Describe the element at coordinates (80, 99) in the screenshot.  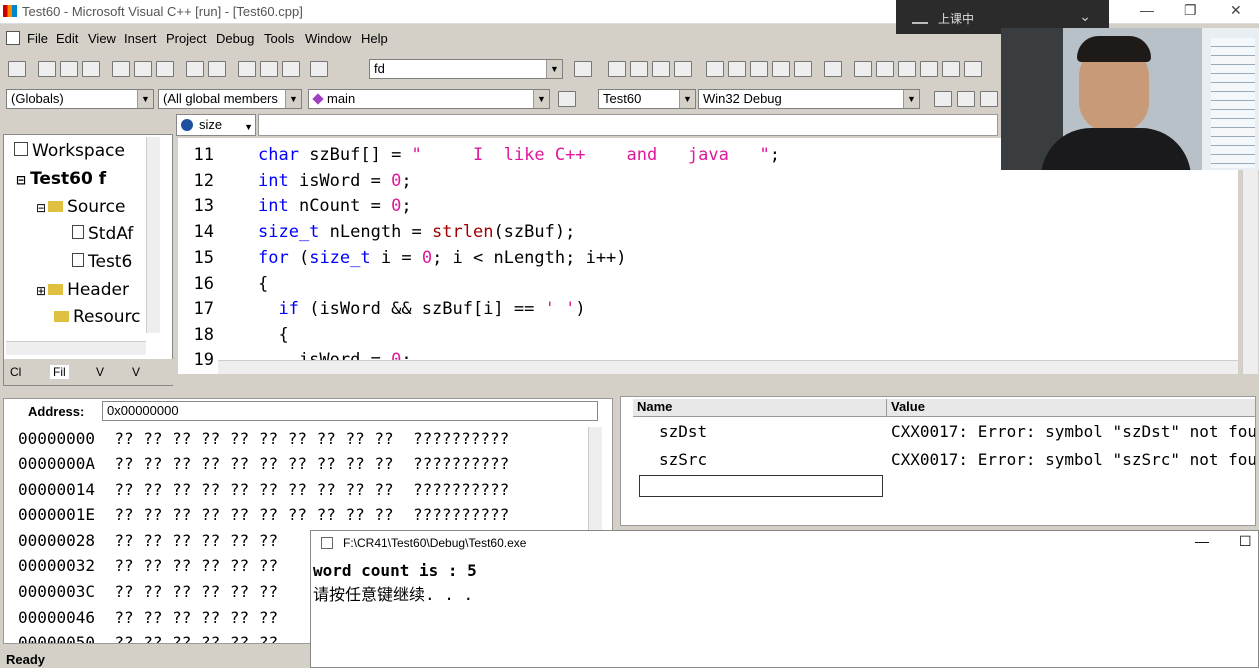
I see `scope-combo: (Globals) ▼` at that location.